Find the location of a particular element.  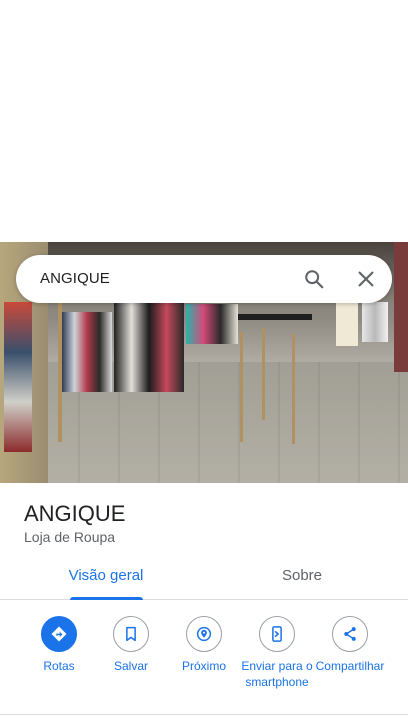

nearby-icon is located at coordinates (204, 634).